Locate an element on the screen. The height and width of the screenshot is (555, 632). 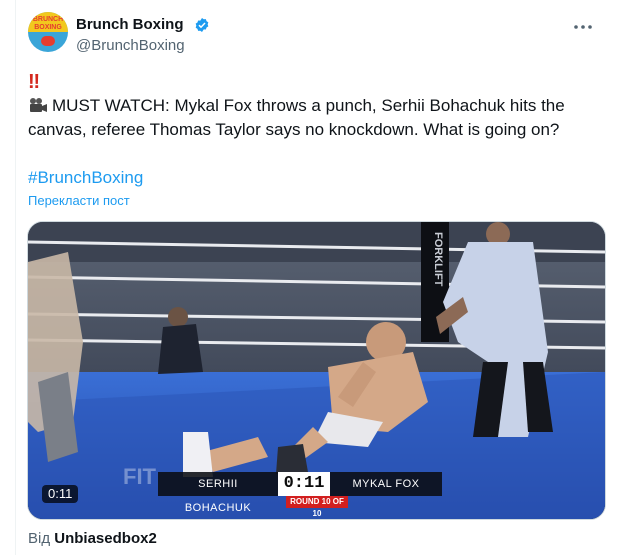
more-options-icon is located at coordinates (583, 27).